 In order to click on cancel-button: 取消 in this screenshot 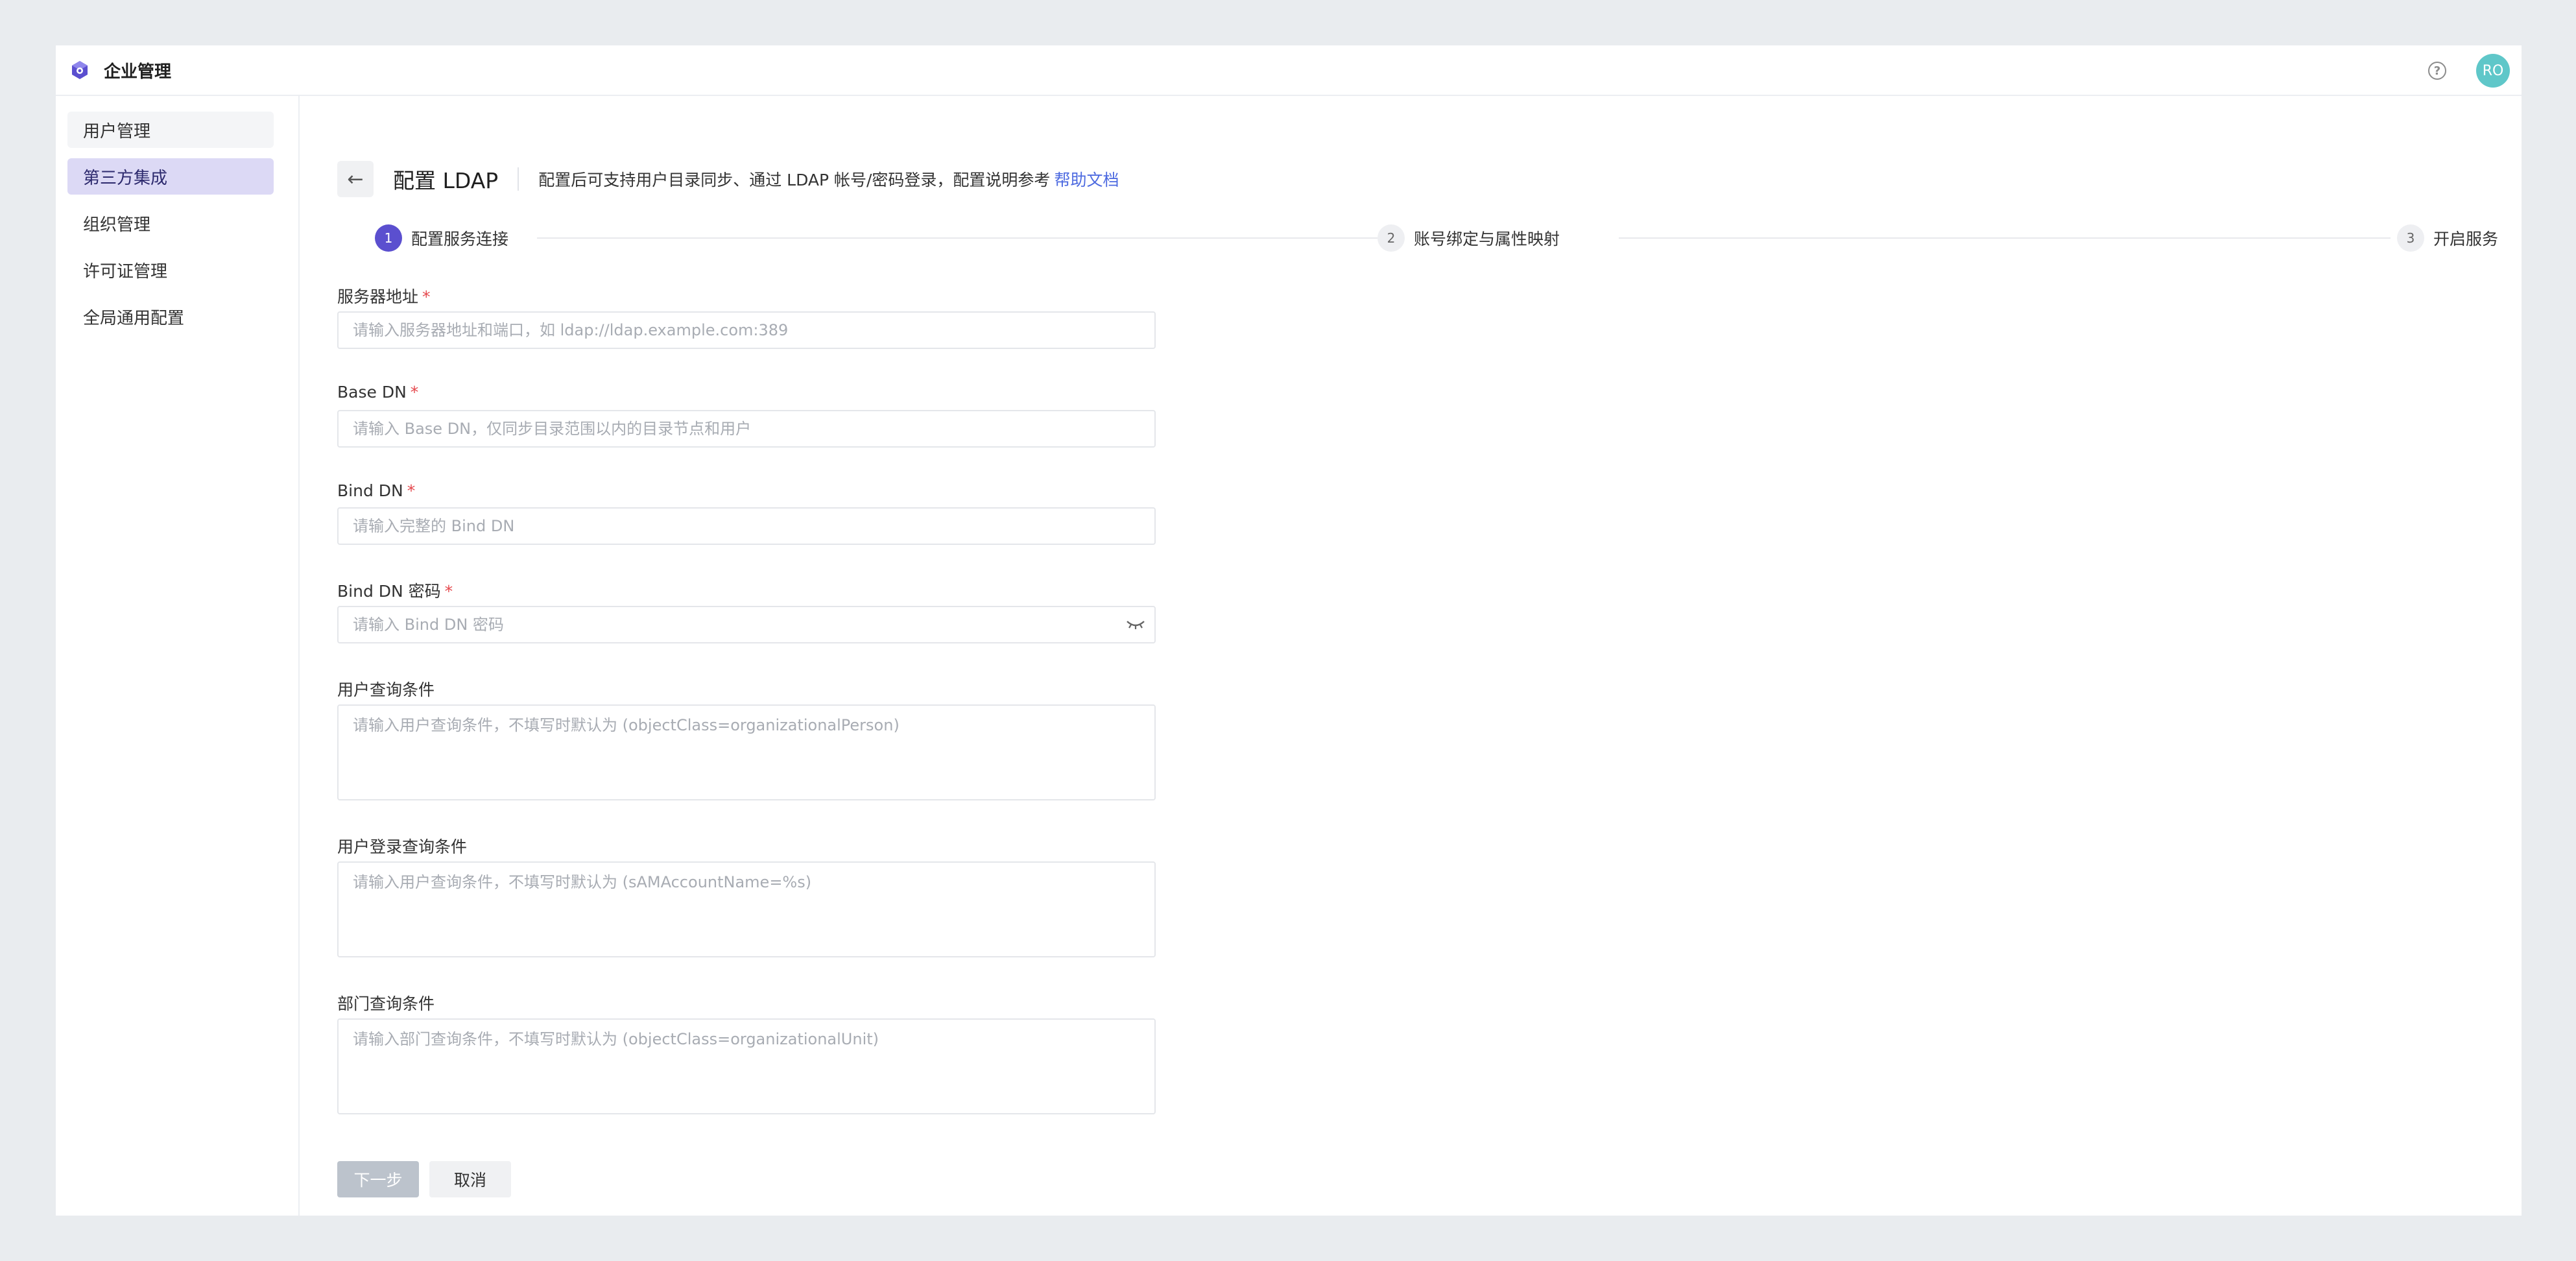, I will do `click(470, 1179)`.